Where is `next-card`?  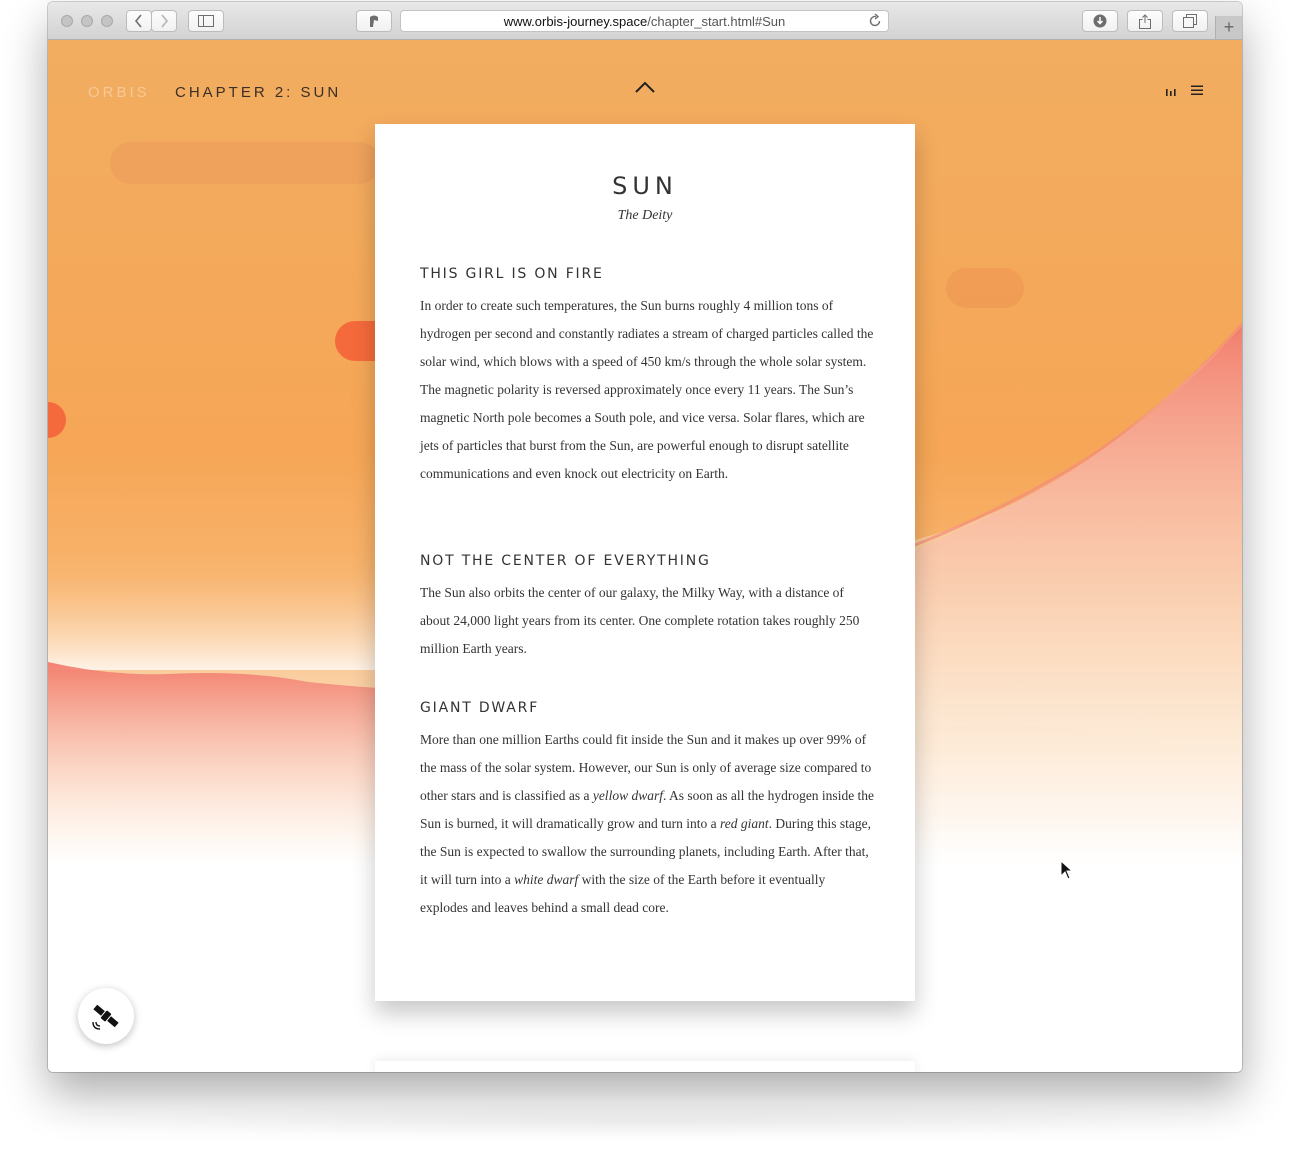 next-card is located at coordinates (645, 1066).